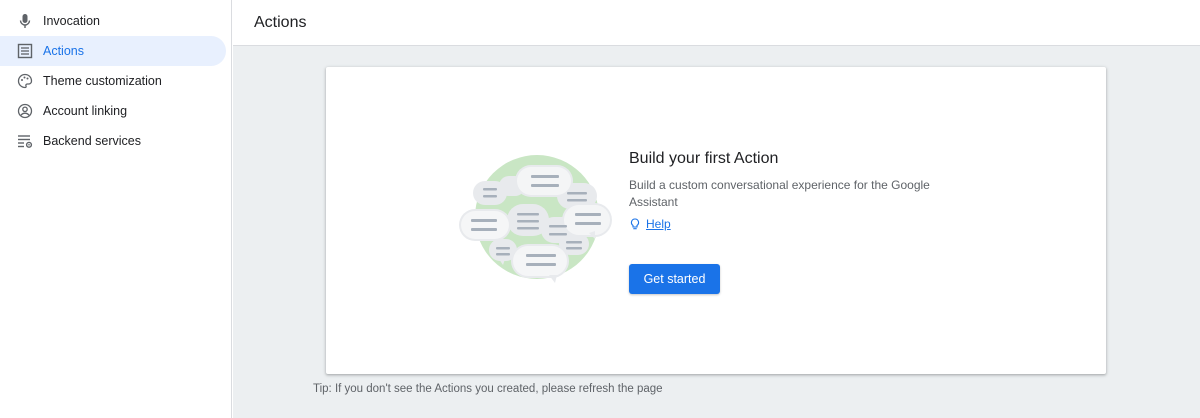  I want to click on sidebar-item-invocation: Invocation, so click(113, 21).